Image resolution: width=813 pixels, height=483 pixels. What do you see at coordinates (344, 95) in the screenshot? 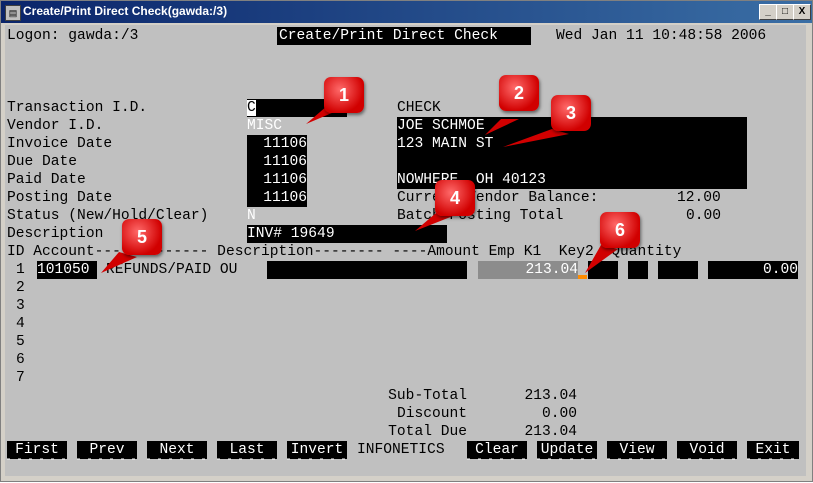
I see `callout-1: 1` at bounding box center [344, 95].